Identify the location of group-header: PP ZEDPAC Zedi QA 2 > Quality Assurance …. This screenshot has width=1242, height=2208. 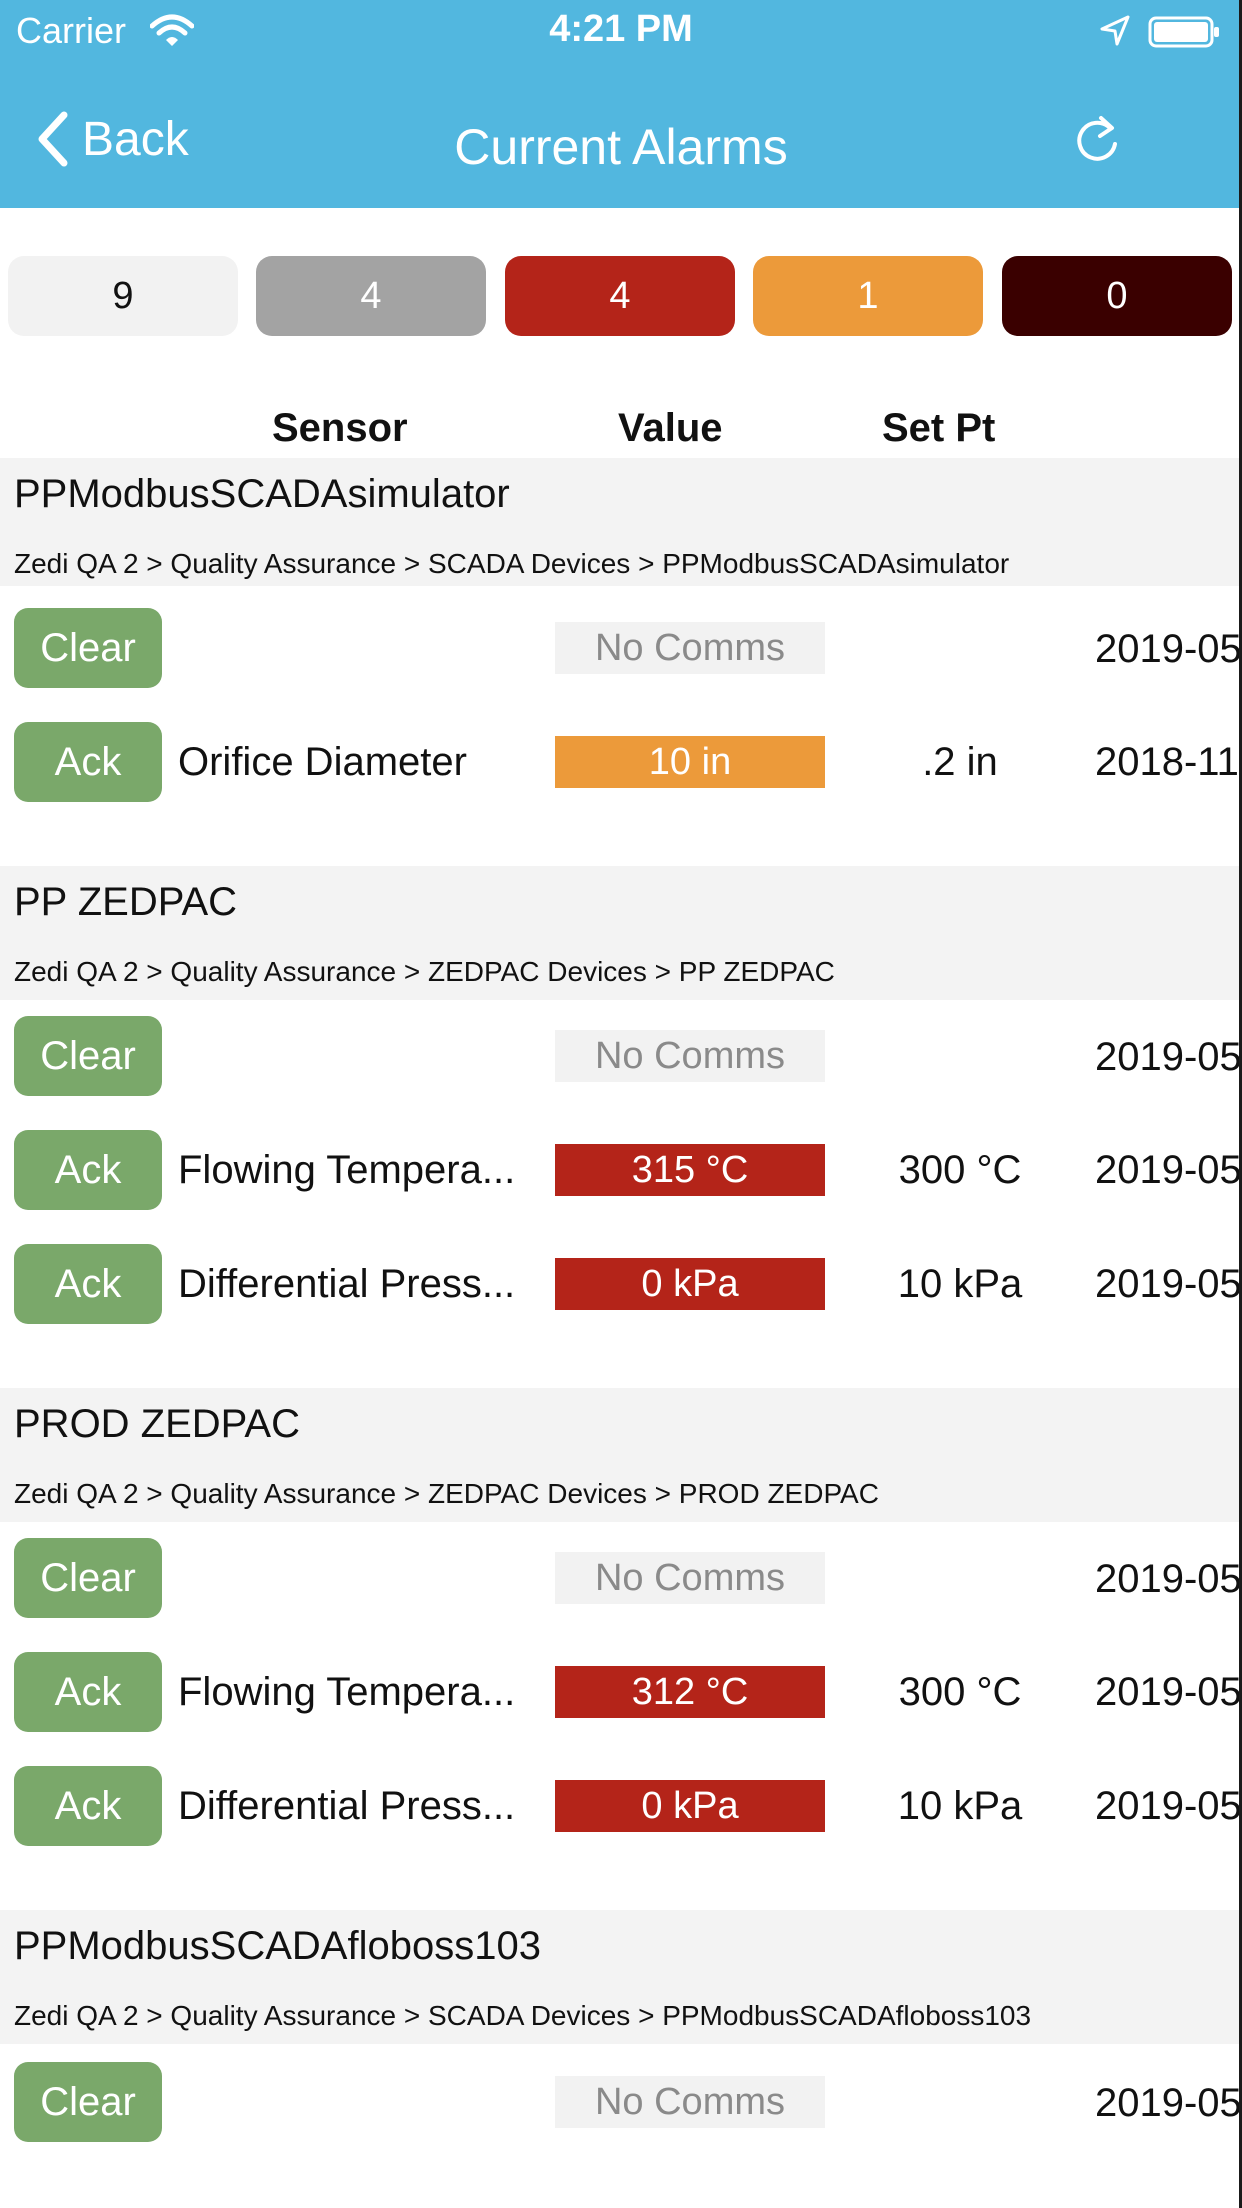
(619, 933).